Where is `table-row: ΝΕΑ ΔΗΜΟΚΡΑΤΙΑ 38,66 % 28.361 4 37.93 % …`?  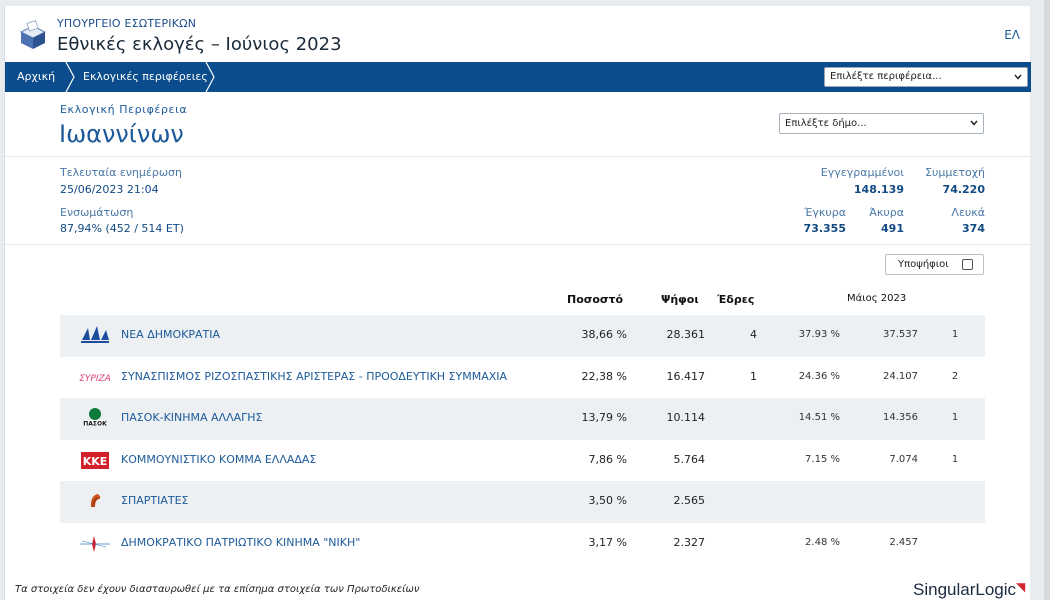
table-row: ΝΕΑ ΔΗΜΟΚΡΑΤΙΑ 38,66 % 28.361 4 37.93 % … is located at coordinates (522, 336).